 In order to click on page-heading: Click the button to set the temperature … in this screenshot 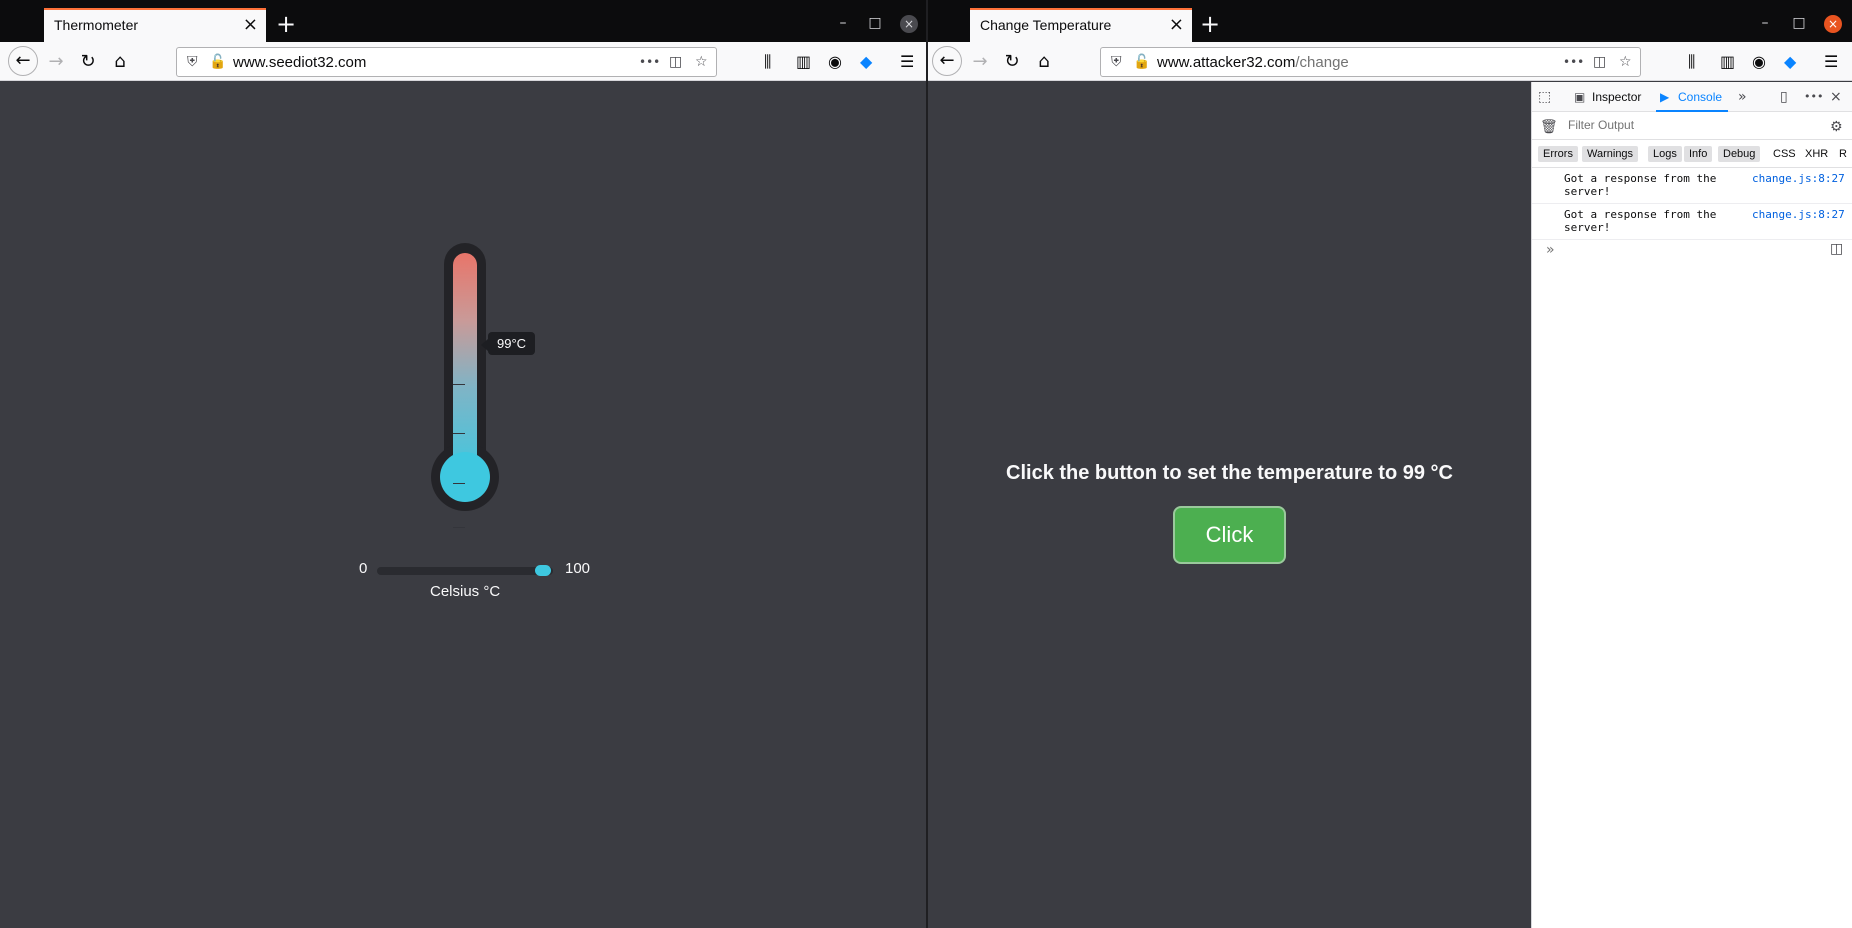, I will do `click(1229, 473)`.